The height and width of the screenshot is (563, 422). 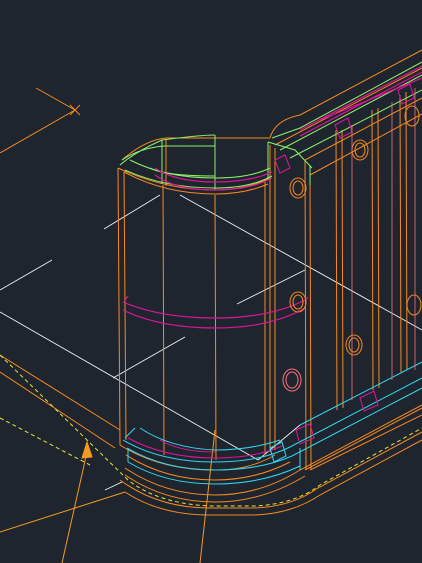 I want to click on ucs-origin-cross-icon, so click(x=40, y=120).